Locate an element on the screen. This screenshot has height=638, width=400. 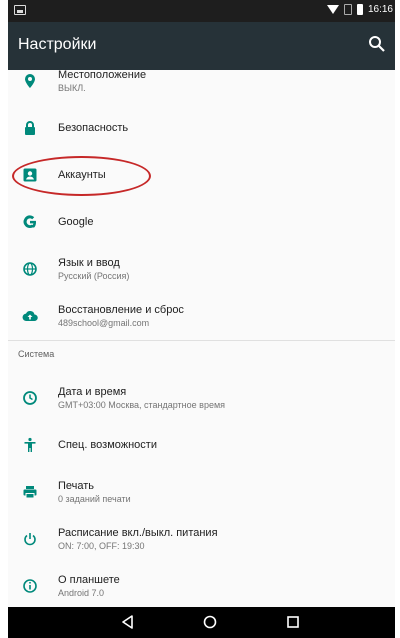
page-title: Настройки is located at coordinates (57, 44).